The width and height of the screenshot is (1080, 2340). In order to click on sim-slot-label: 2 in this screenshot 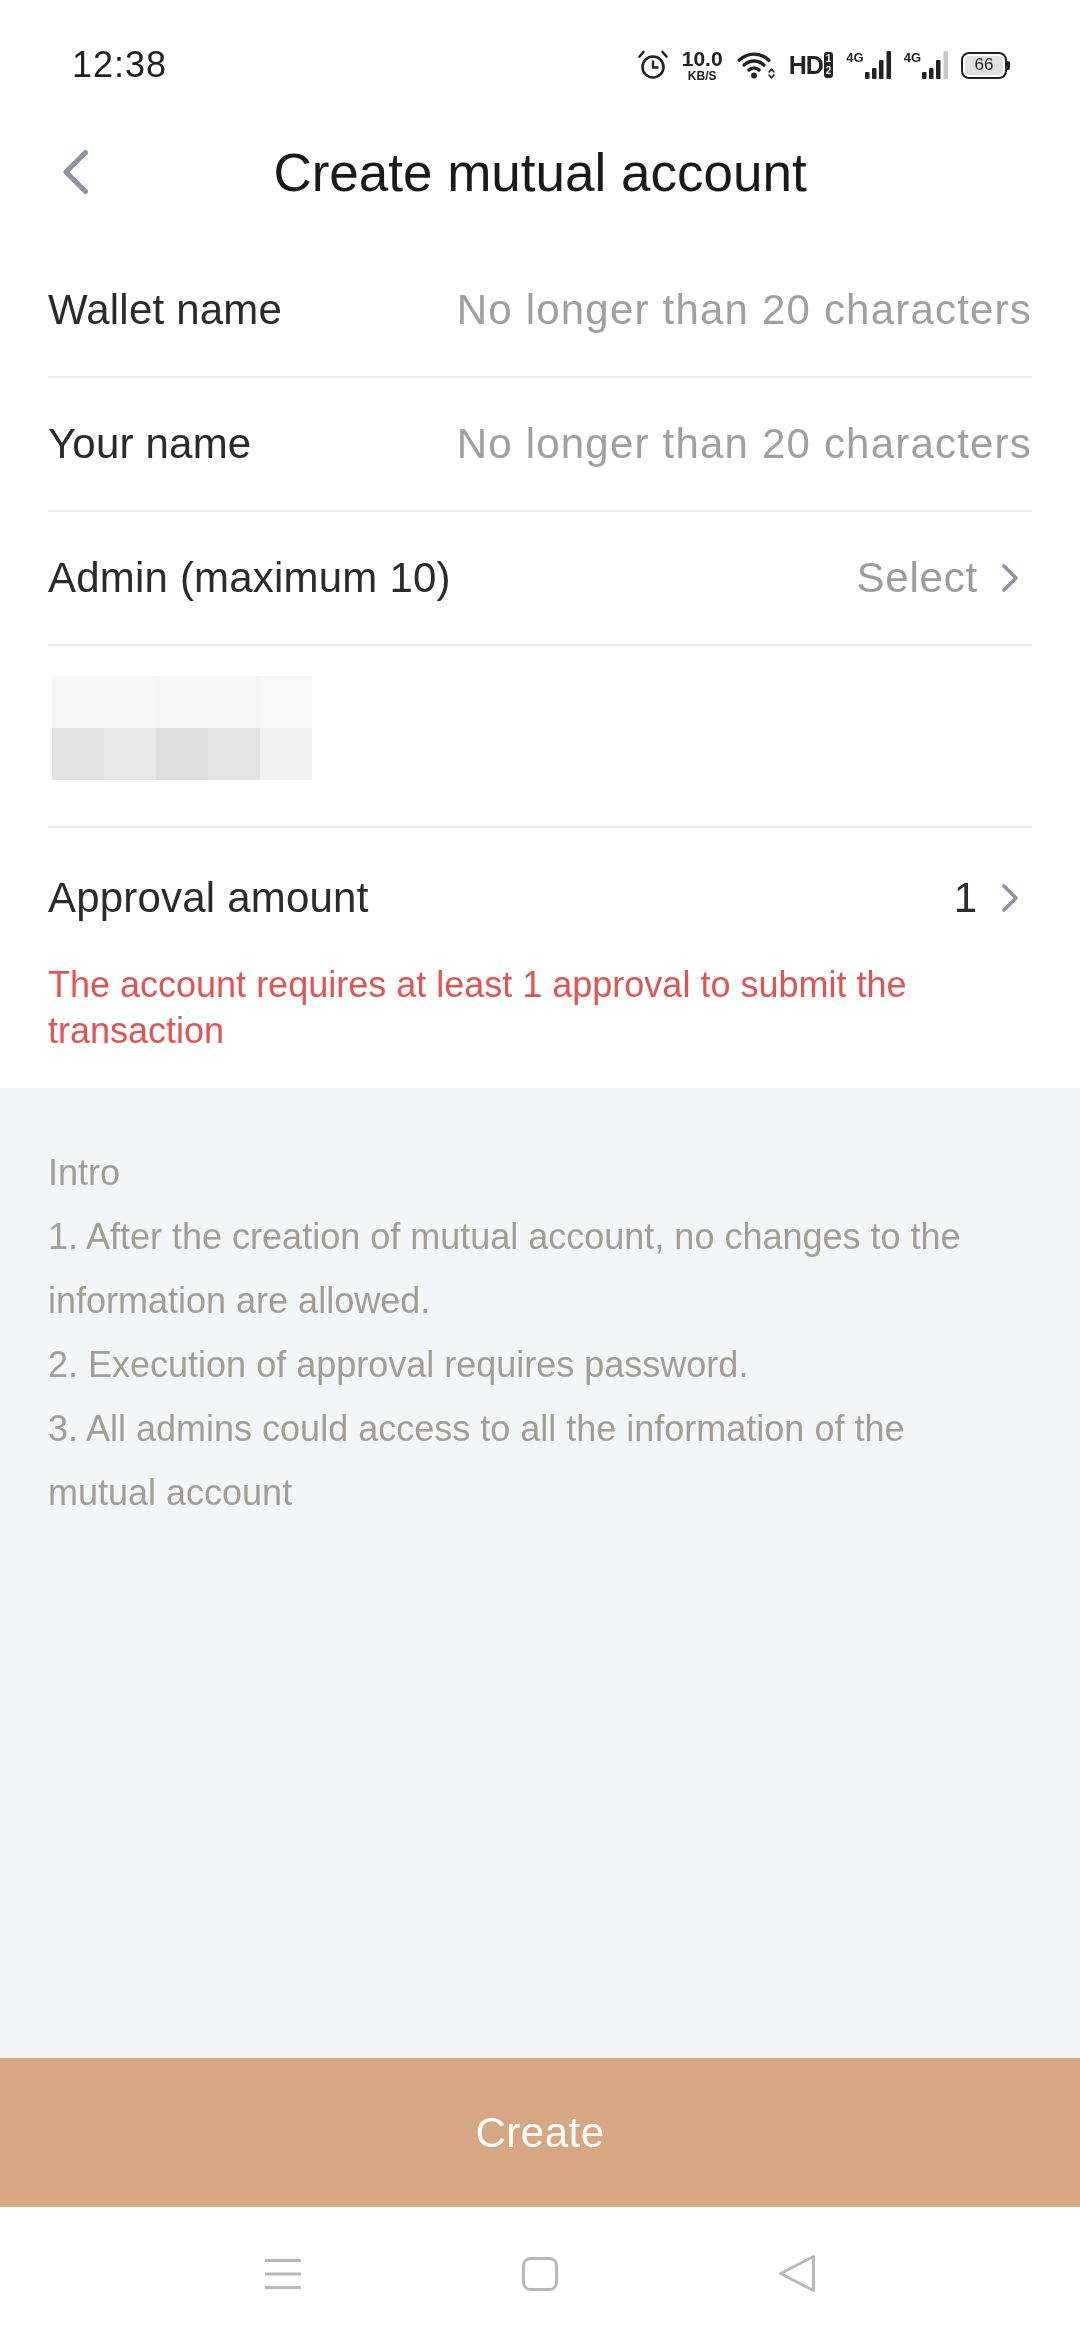, I will do `click(828, 71)`.